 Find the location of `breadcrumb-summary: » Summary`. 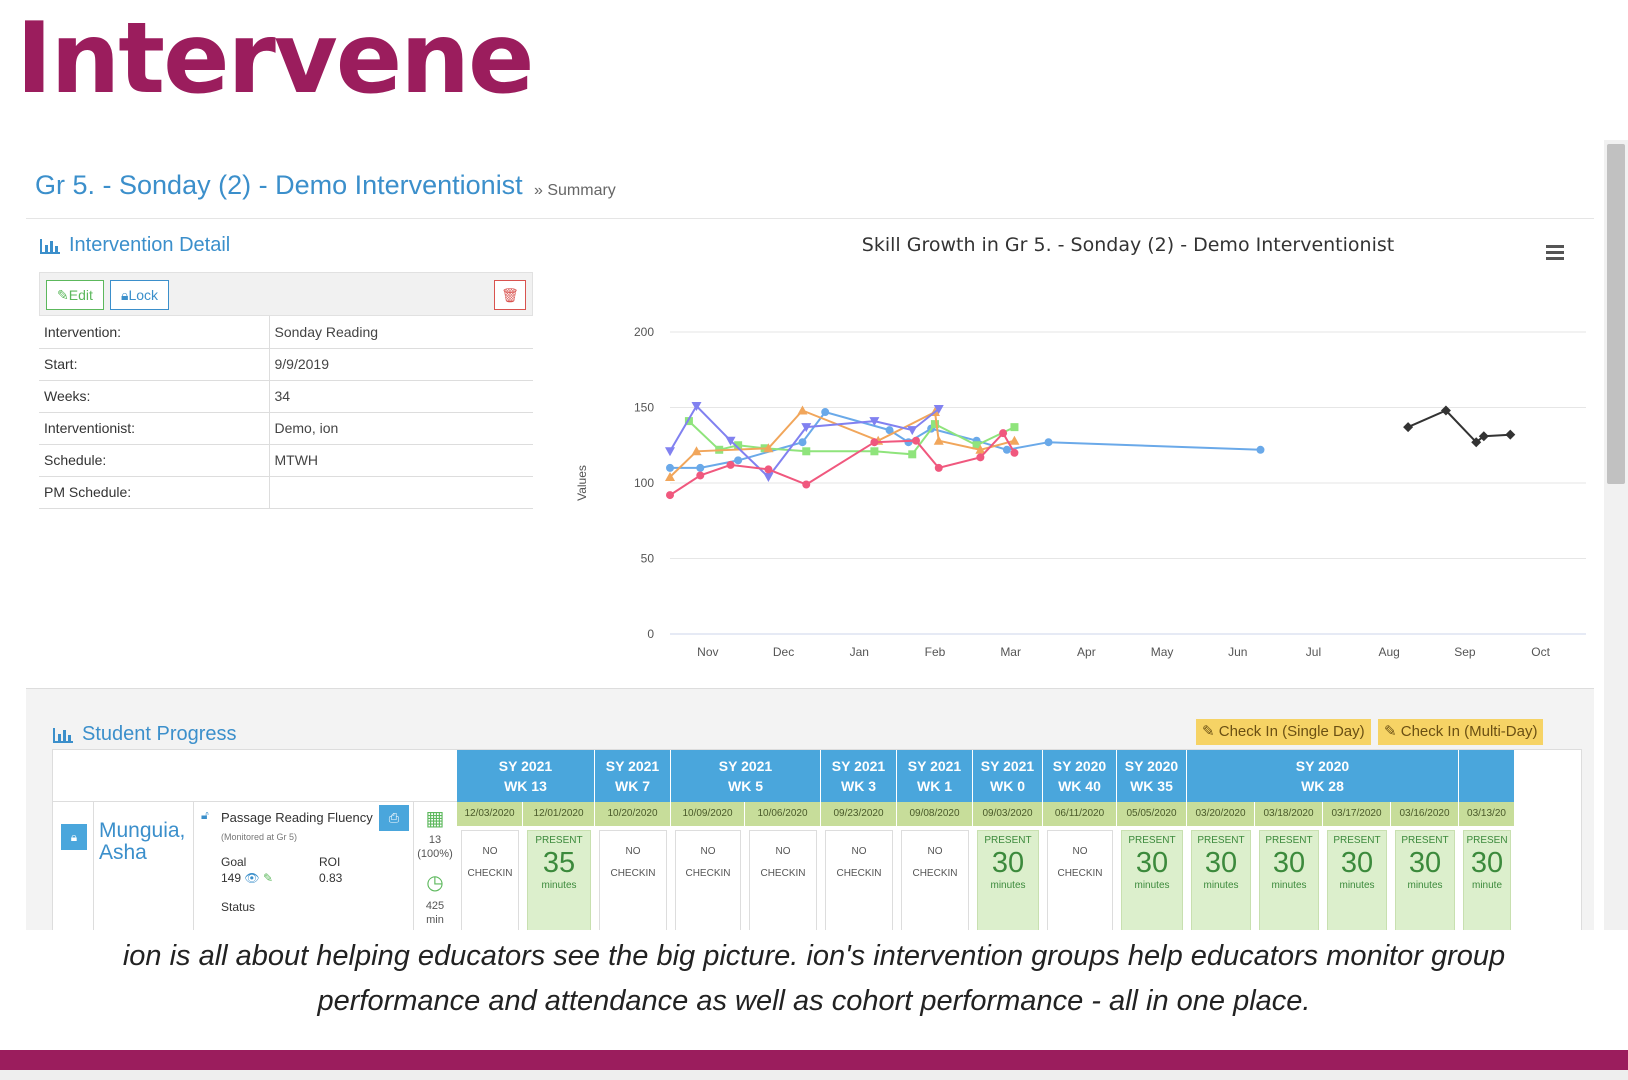

breadcrumb-summary: » Summary is located at coordinates (575, 191).